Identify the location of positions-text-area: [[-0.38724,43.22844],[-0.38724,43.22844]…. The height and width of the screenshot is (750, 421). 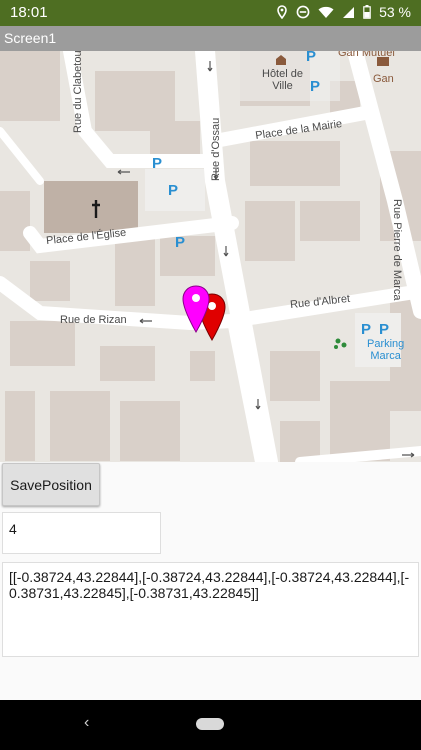
(210, 609).